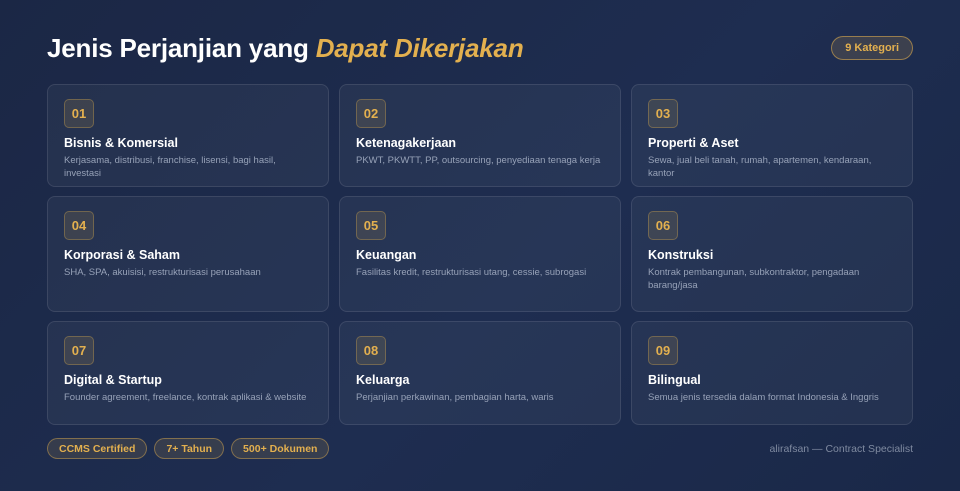 This screenshot has height=491, width=960. Describe the element at coordinates (79, 113) in the screenshot. I see `category-number: 01` at that location.